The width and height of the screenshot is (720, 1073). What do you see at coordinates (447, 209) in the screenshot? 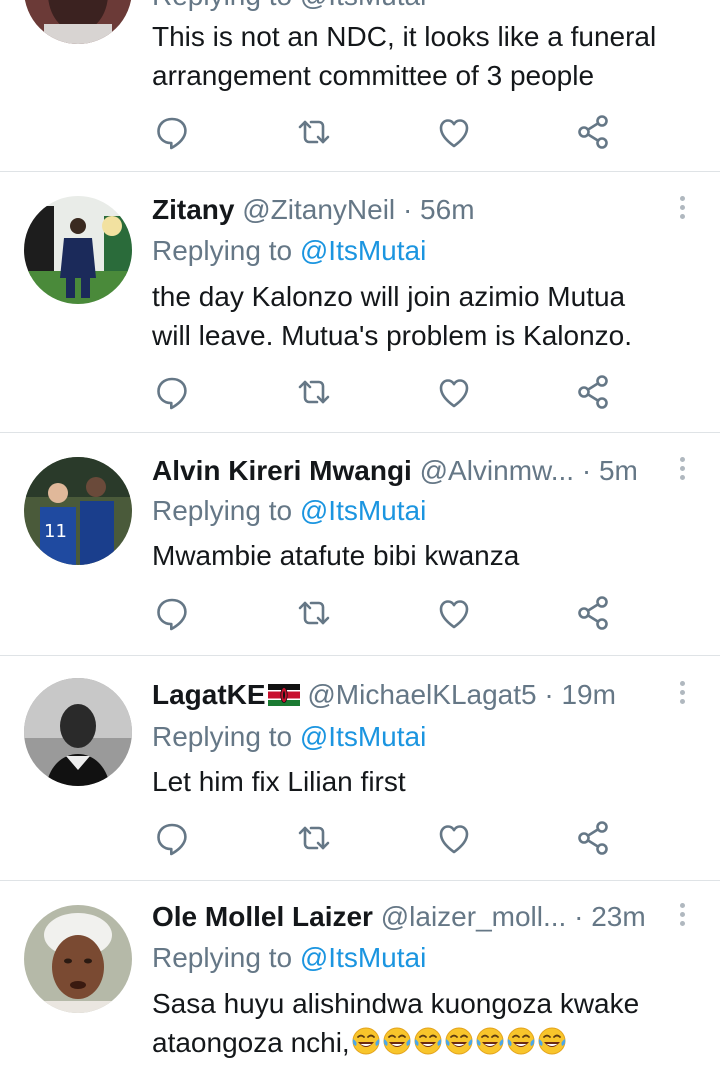
I see `timestamp: 56m` at bounding box center [447, 209].